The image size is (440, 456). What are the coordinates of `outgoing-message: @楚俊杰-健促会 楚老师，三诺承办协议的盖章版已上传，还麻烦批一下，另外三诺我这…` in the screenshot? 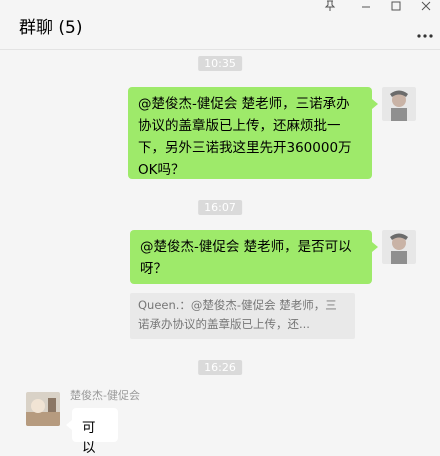 It's located at (253, 133).